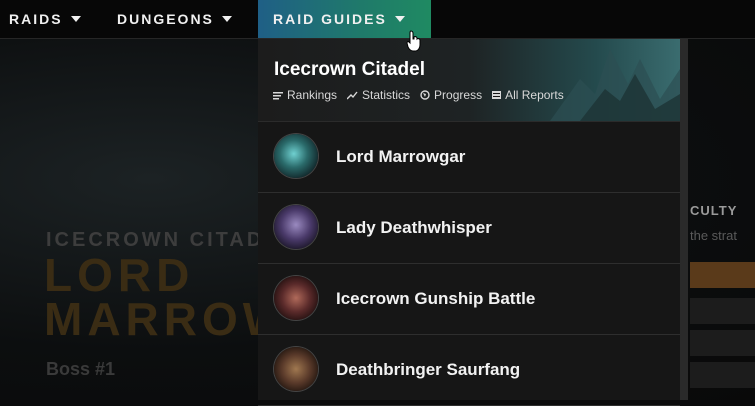  Describe the element at coordinates (386, 95) in the screenshot. I see `link-statistics-label: Statistics` at that location.